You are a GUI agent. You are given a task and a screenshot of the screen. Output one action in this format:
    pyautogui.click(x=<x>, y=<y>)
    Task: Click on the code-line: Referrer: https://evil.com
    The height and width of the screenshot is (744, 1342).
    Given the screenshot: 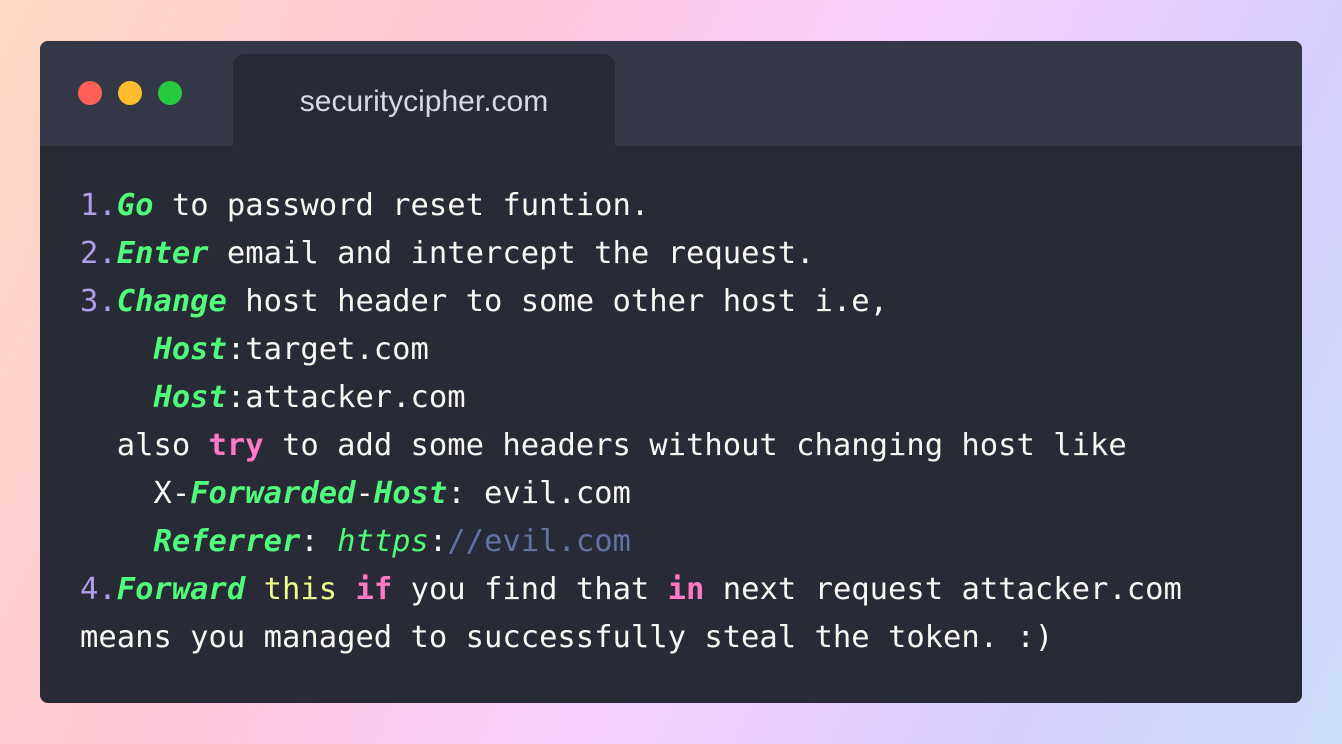 What is the action you would take?
    pyautogui.click(x=680, y=542)
    